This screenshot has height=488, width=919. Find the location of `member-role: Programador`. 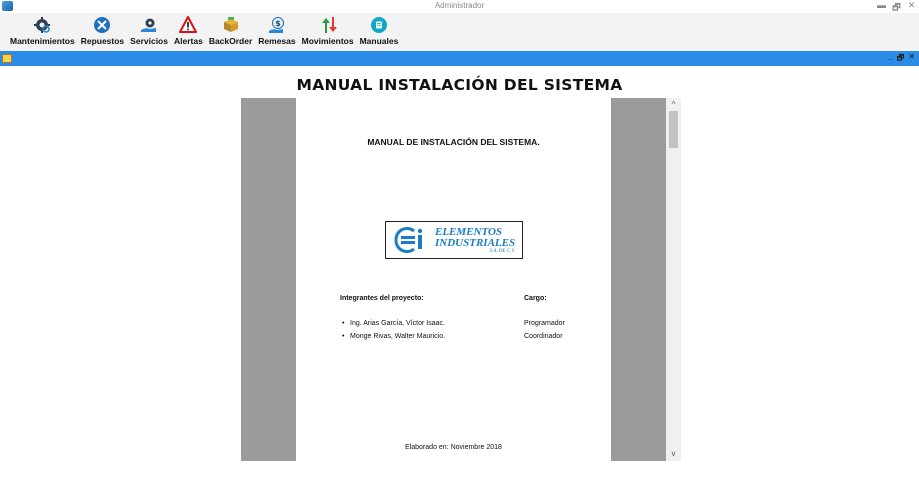

member-role: Programador is located at coordinates (544, 323).